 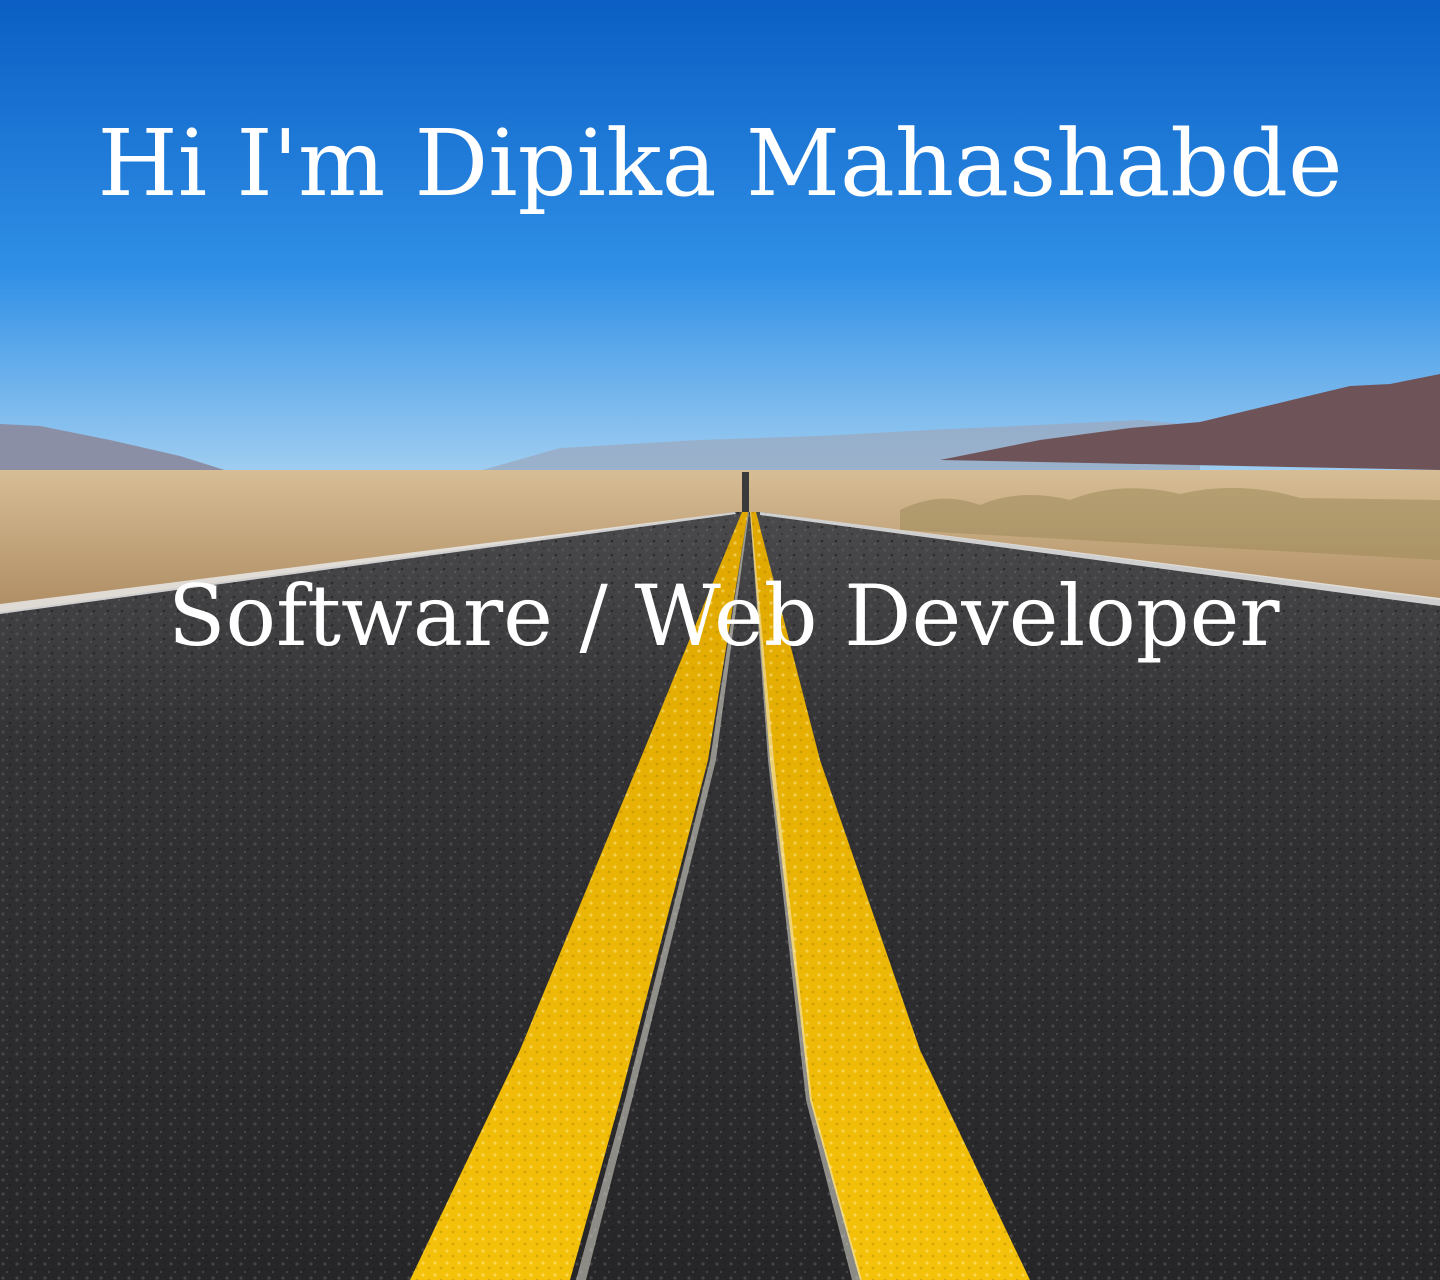 What do you see at coordinates (724, 616) in the screenshot?
I see `hero-role: Software / Web Developer` at bounding box center [724, 616].